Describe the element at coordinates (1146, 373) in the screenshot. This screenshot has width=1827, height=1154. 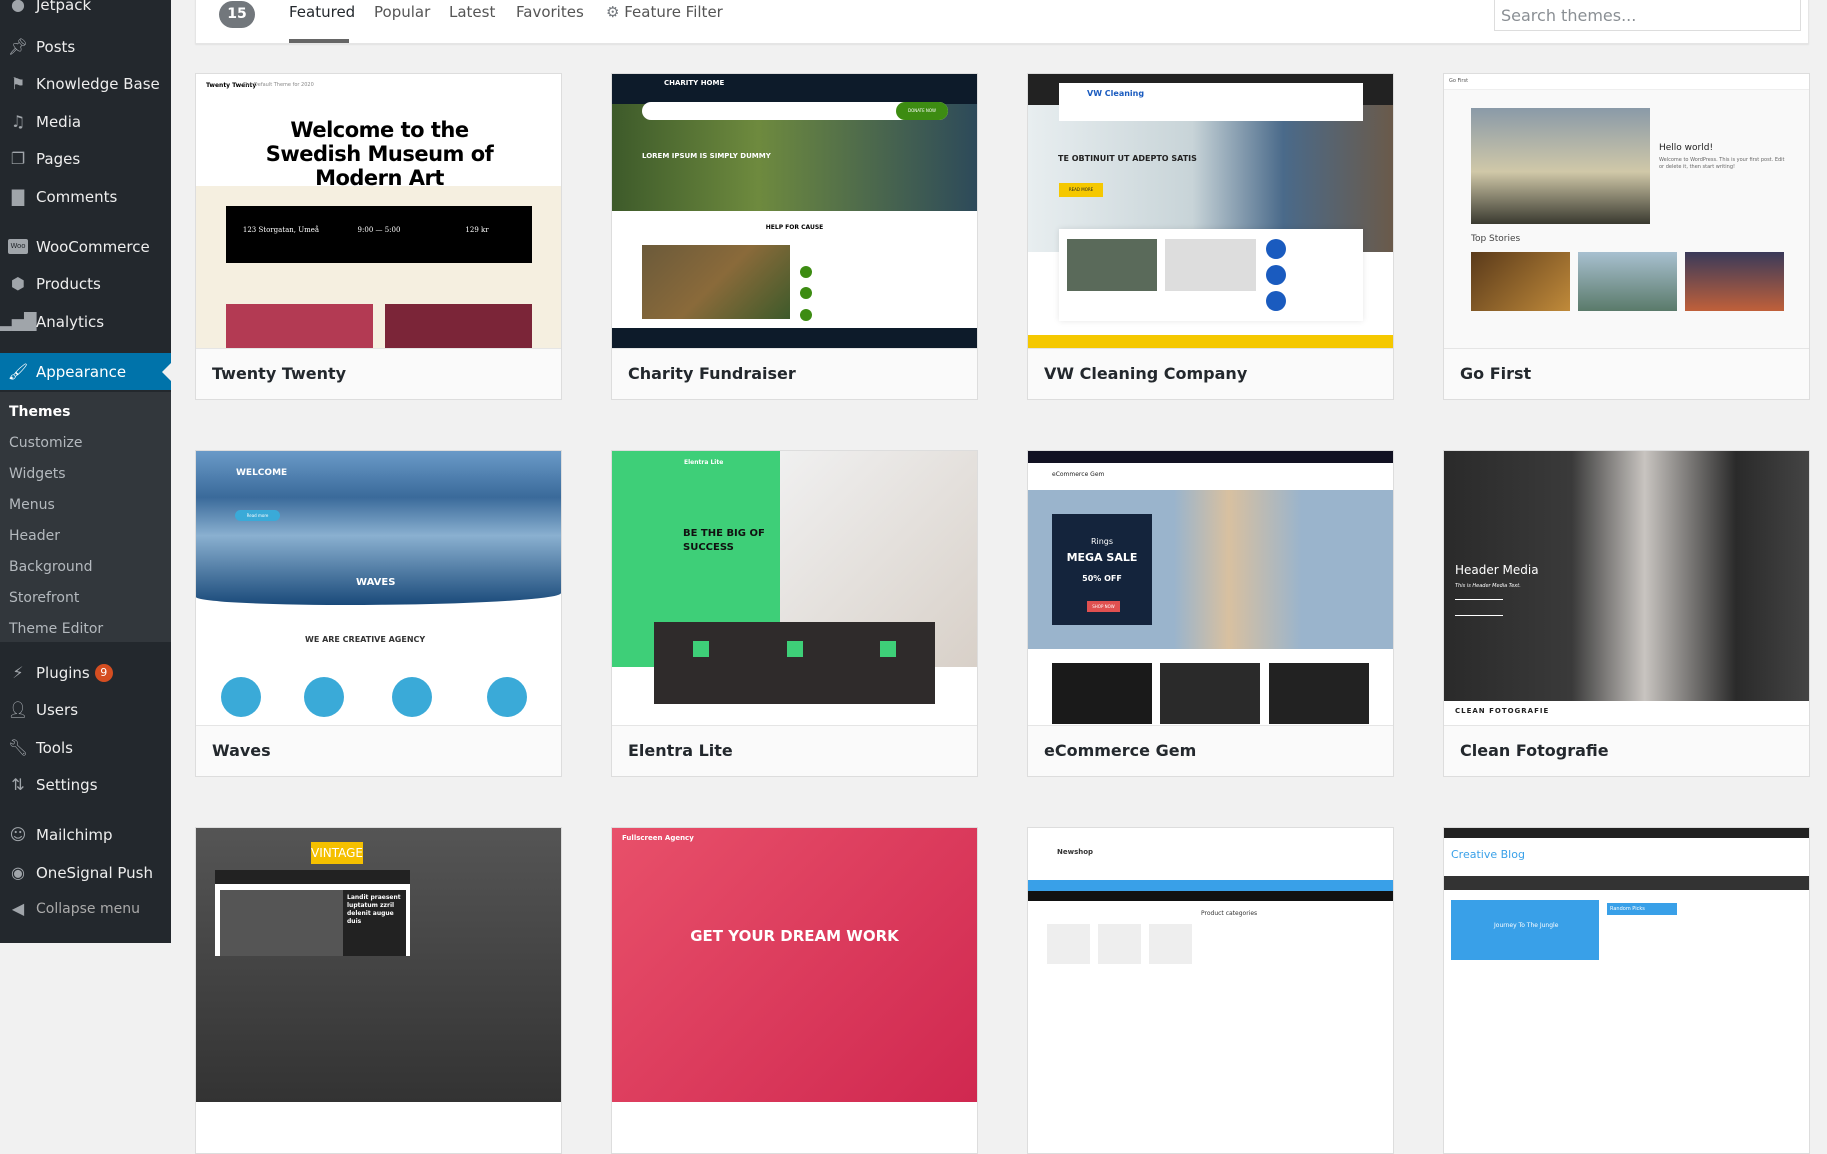
I see `theme-name: VW Cleaning Company` at that location.